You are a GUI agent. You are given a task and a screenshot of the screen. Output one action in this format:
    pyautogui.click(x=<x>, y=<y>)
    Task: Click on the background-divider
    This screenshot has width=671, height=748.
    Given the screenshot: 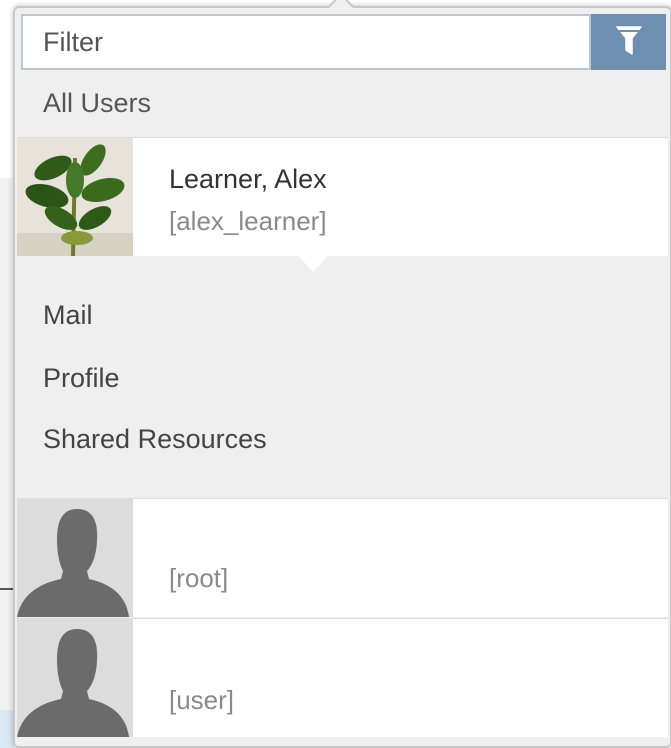 What is the action you would take?
    pyautogui.click(x=7, y=589)
    